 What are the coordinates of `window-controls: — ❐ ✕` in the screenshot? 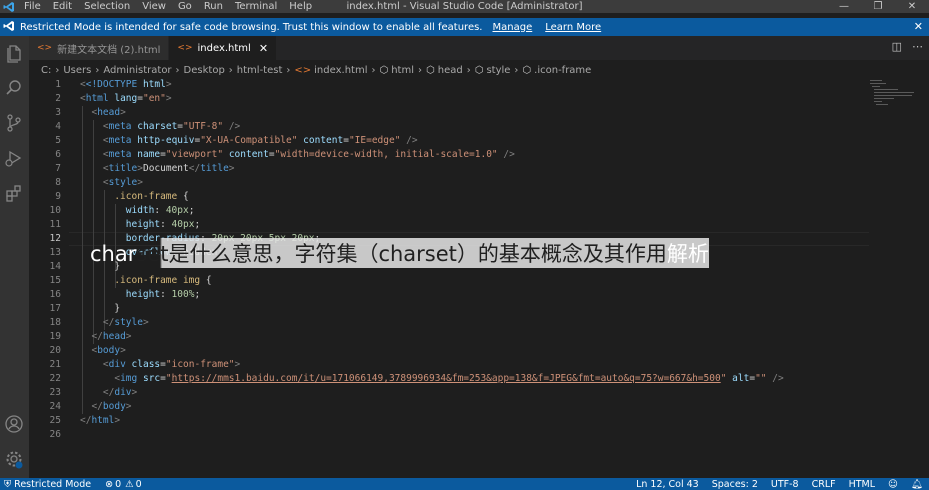 It's located at (878, 6).